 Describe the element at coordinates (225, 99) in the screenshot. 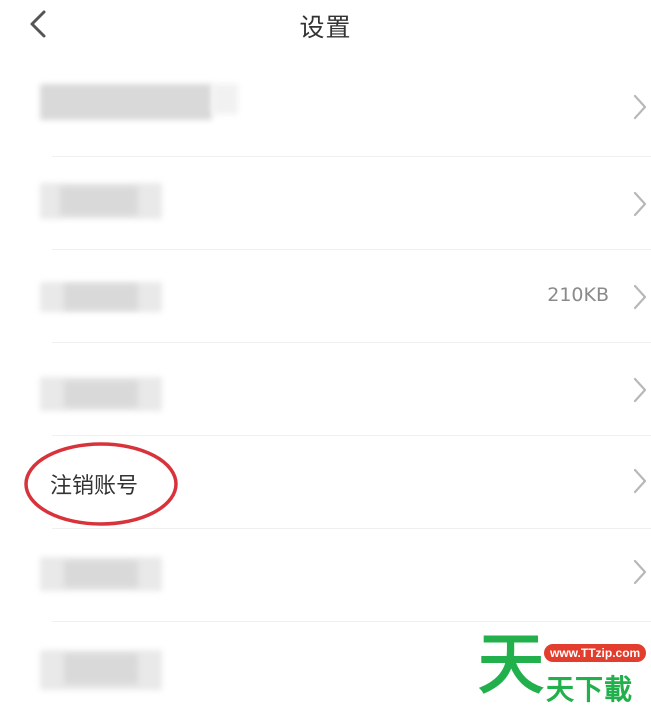

I see `blurred-label-tail` at that location.